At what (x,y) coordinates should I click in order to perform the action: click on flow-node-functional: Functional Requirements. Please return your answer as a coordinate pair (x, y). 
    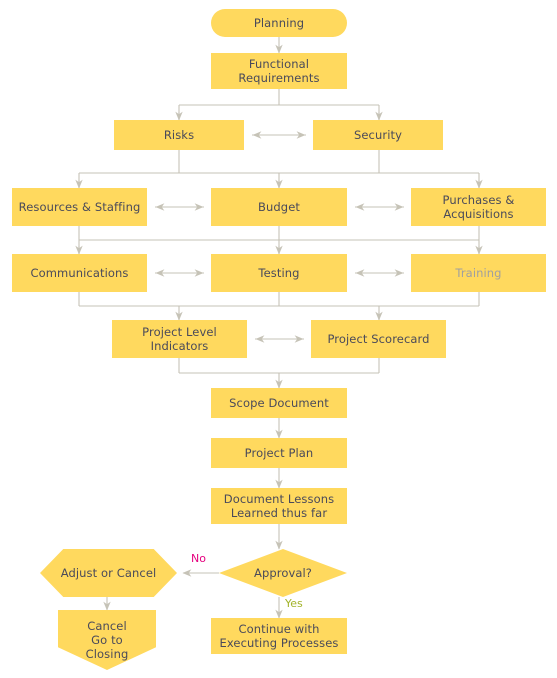
    Looking at the image, I should click on (279, 71).